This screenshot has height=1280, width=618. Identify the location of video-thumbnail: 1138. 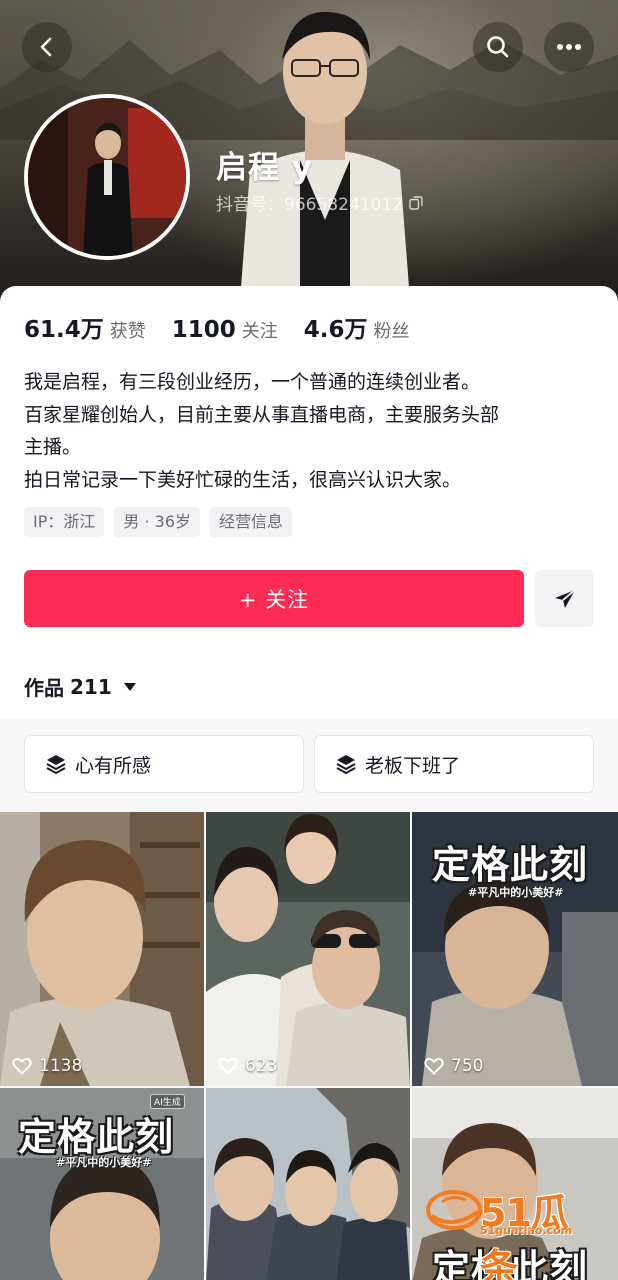
(102, 949).